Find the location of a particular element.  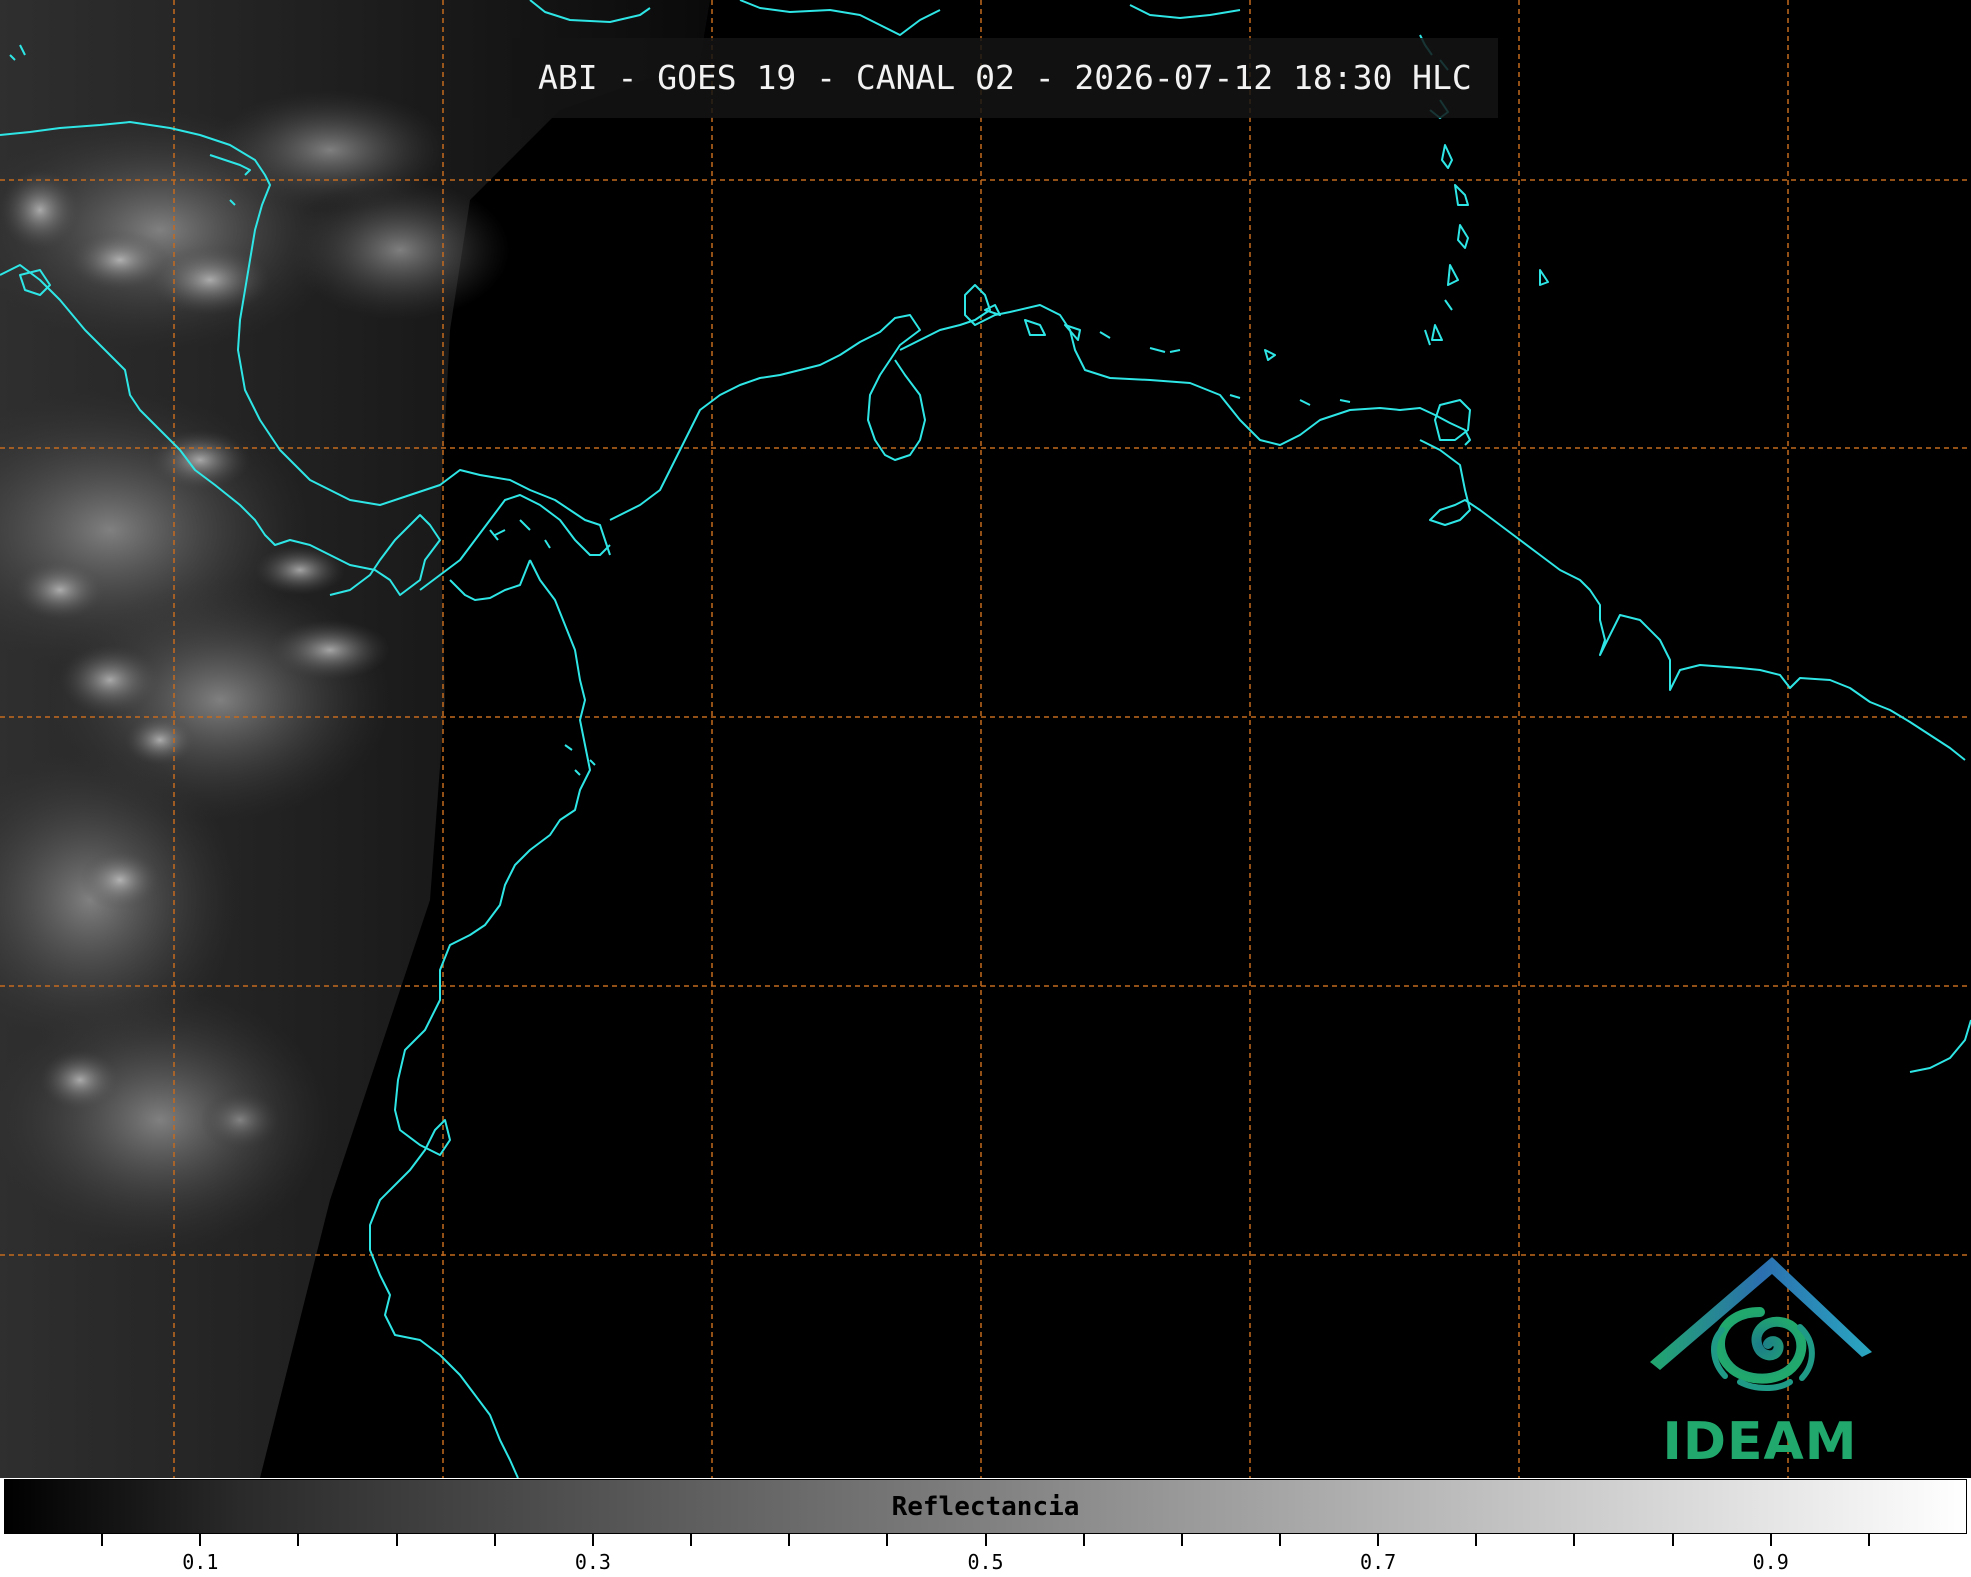

colorbar-tick-label: 0.1 is located at coordinates (200, 1562).